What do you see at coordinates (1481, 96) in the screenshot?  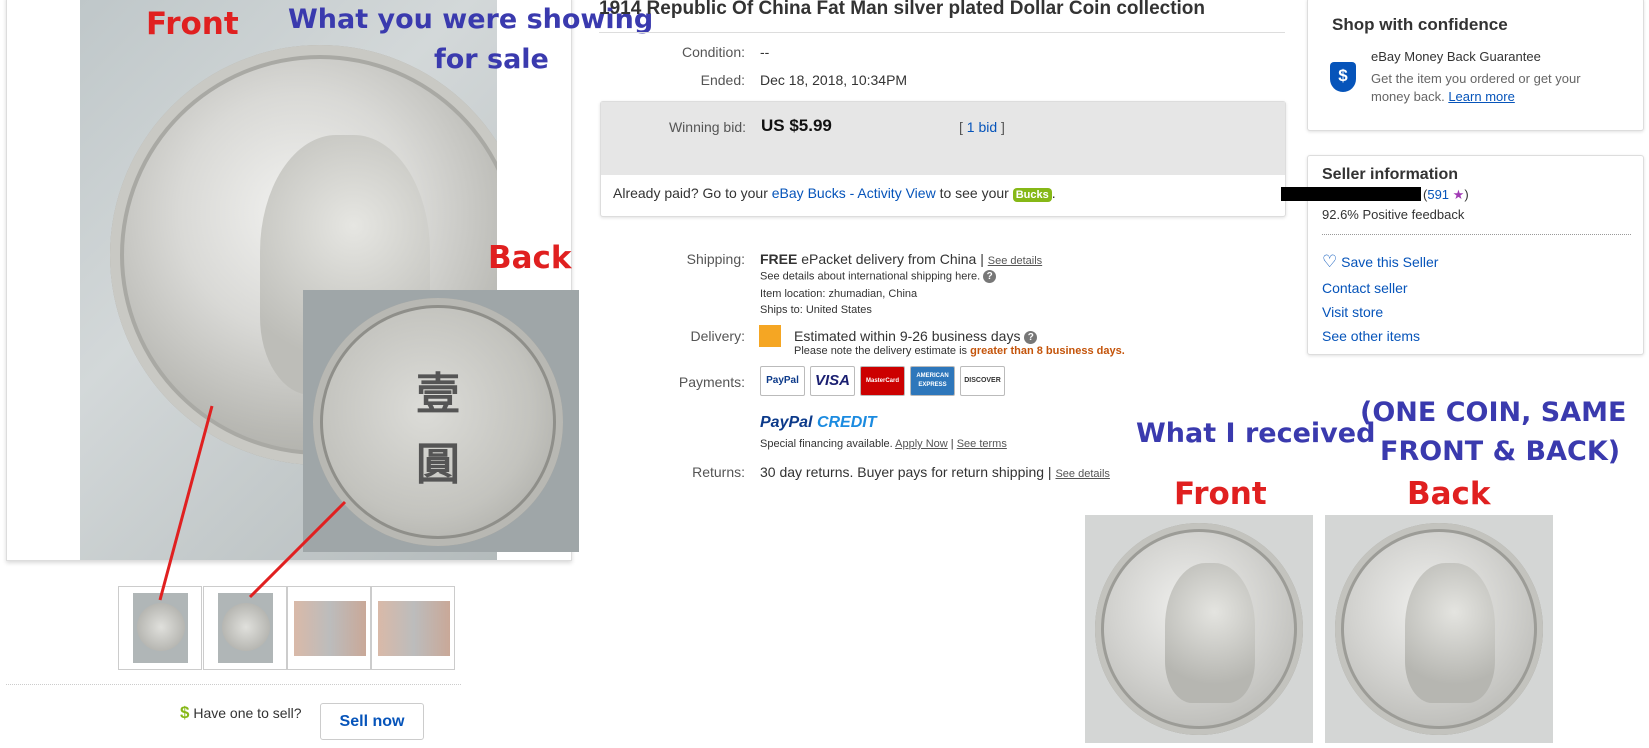 I see `learn-more-link: Learn more` at bounding box center [1481, 96].